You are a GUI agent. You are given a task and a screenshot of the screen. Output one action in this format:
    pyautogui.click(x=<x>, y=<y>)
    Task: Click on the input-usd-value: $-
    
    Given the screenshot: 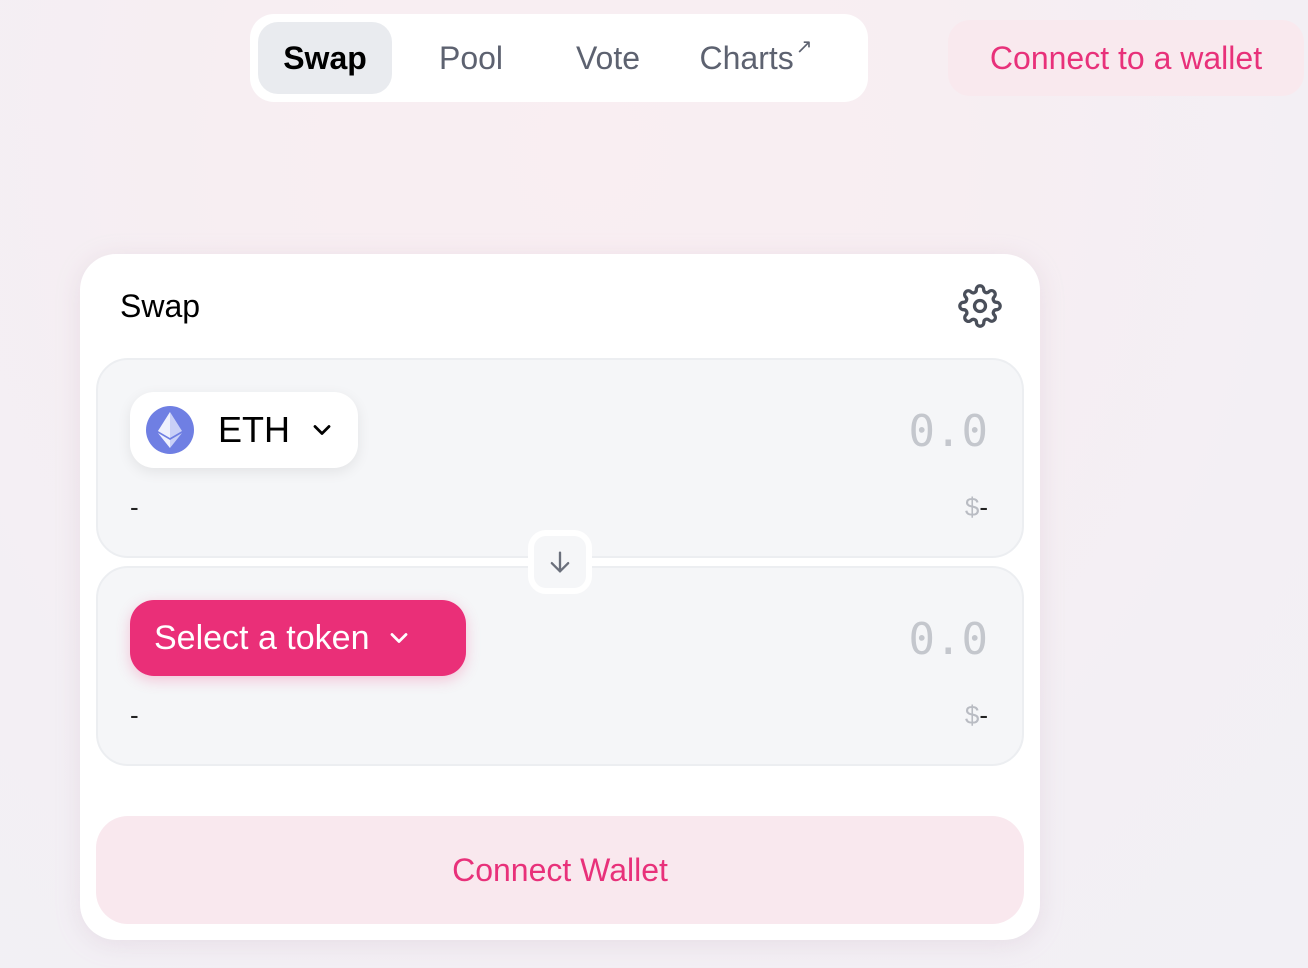 What is the action you would take?
    pyautogui.click(x=976, y=507)
    